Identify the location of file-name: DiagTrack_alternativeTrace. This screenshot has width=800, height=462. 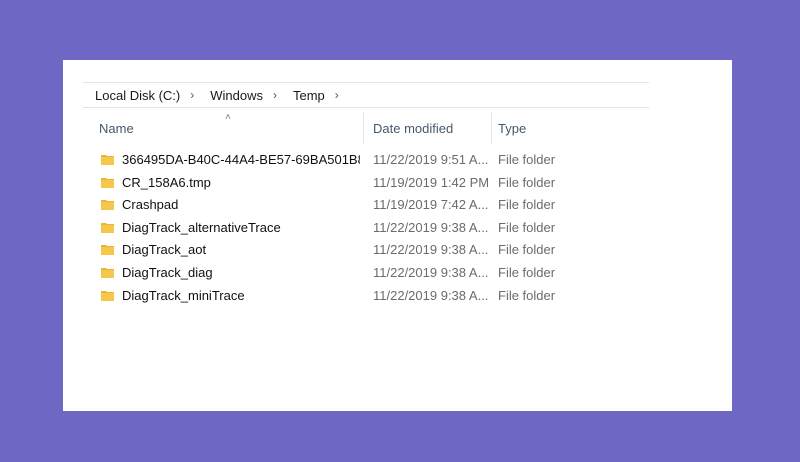
(201, 227).